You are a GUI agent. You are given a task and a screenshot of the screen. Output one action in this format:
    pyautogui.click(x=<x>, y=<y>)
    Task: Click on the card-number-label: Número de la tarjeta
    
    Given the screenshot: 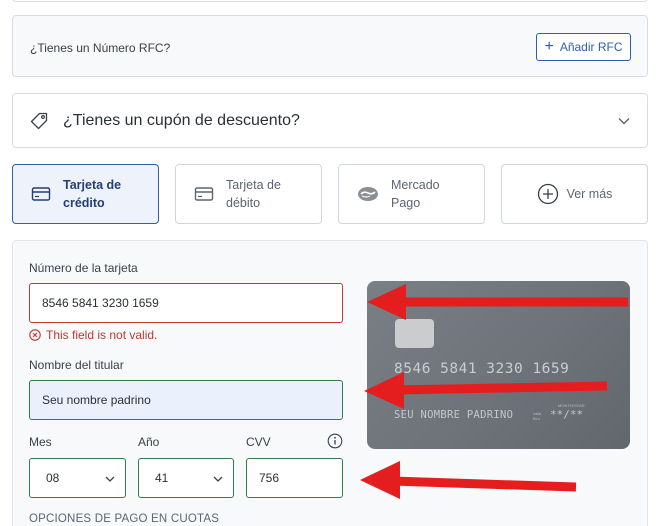 What is the action you would take?
    pyautogui.click(x=83, y=268)
    